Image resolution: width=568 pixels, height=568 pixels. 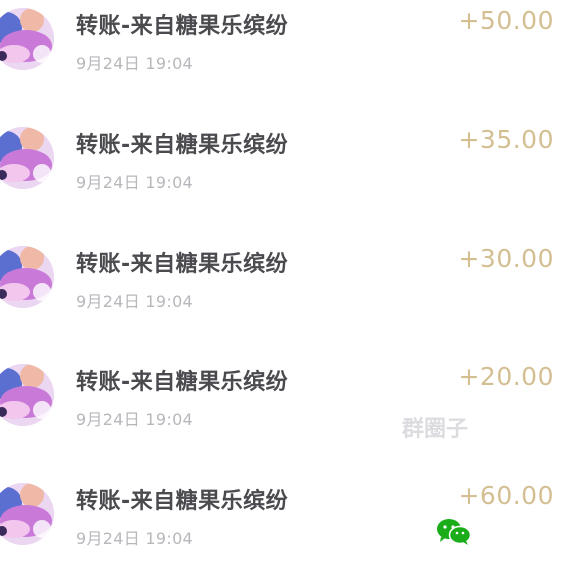 I want to click on transaction-amount: +20.00, so click(x=506, y=376).